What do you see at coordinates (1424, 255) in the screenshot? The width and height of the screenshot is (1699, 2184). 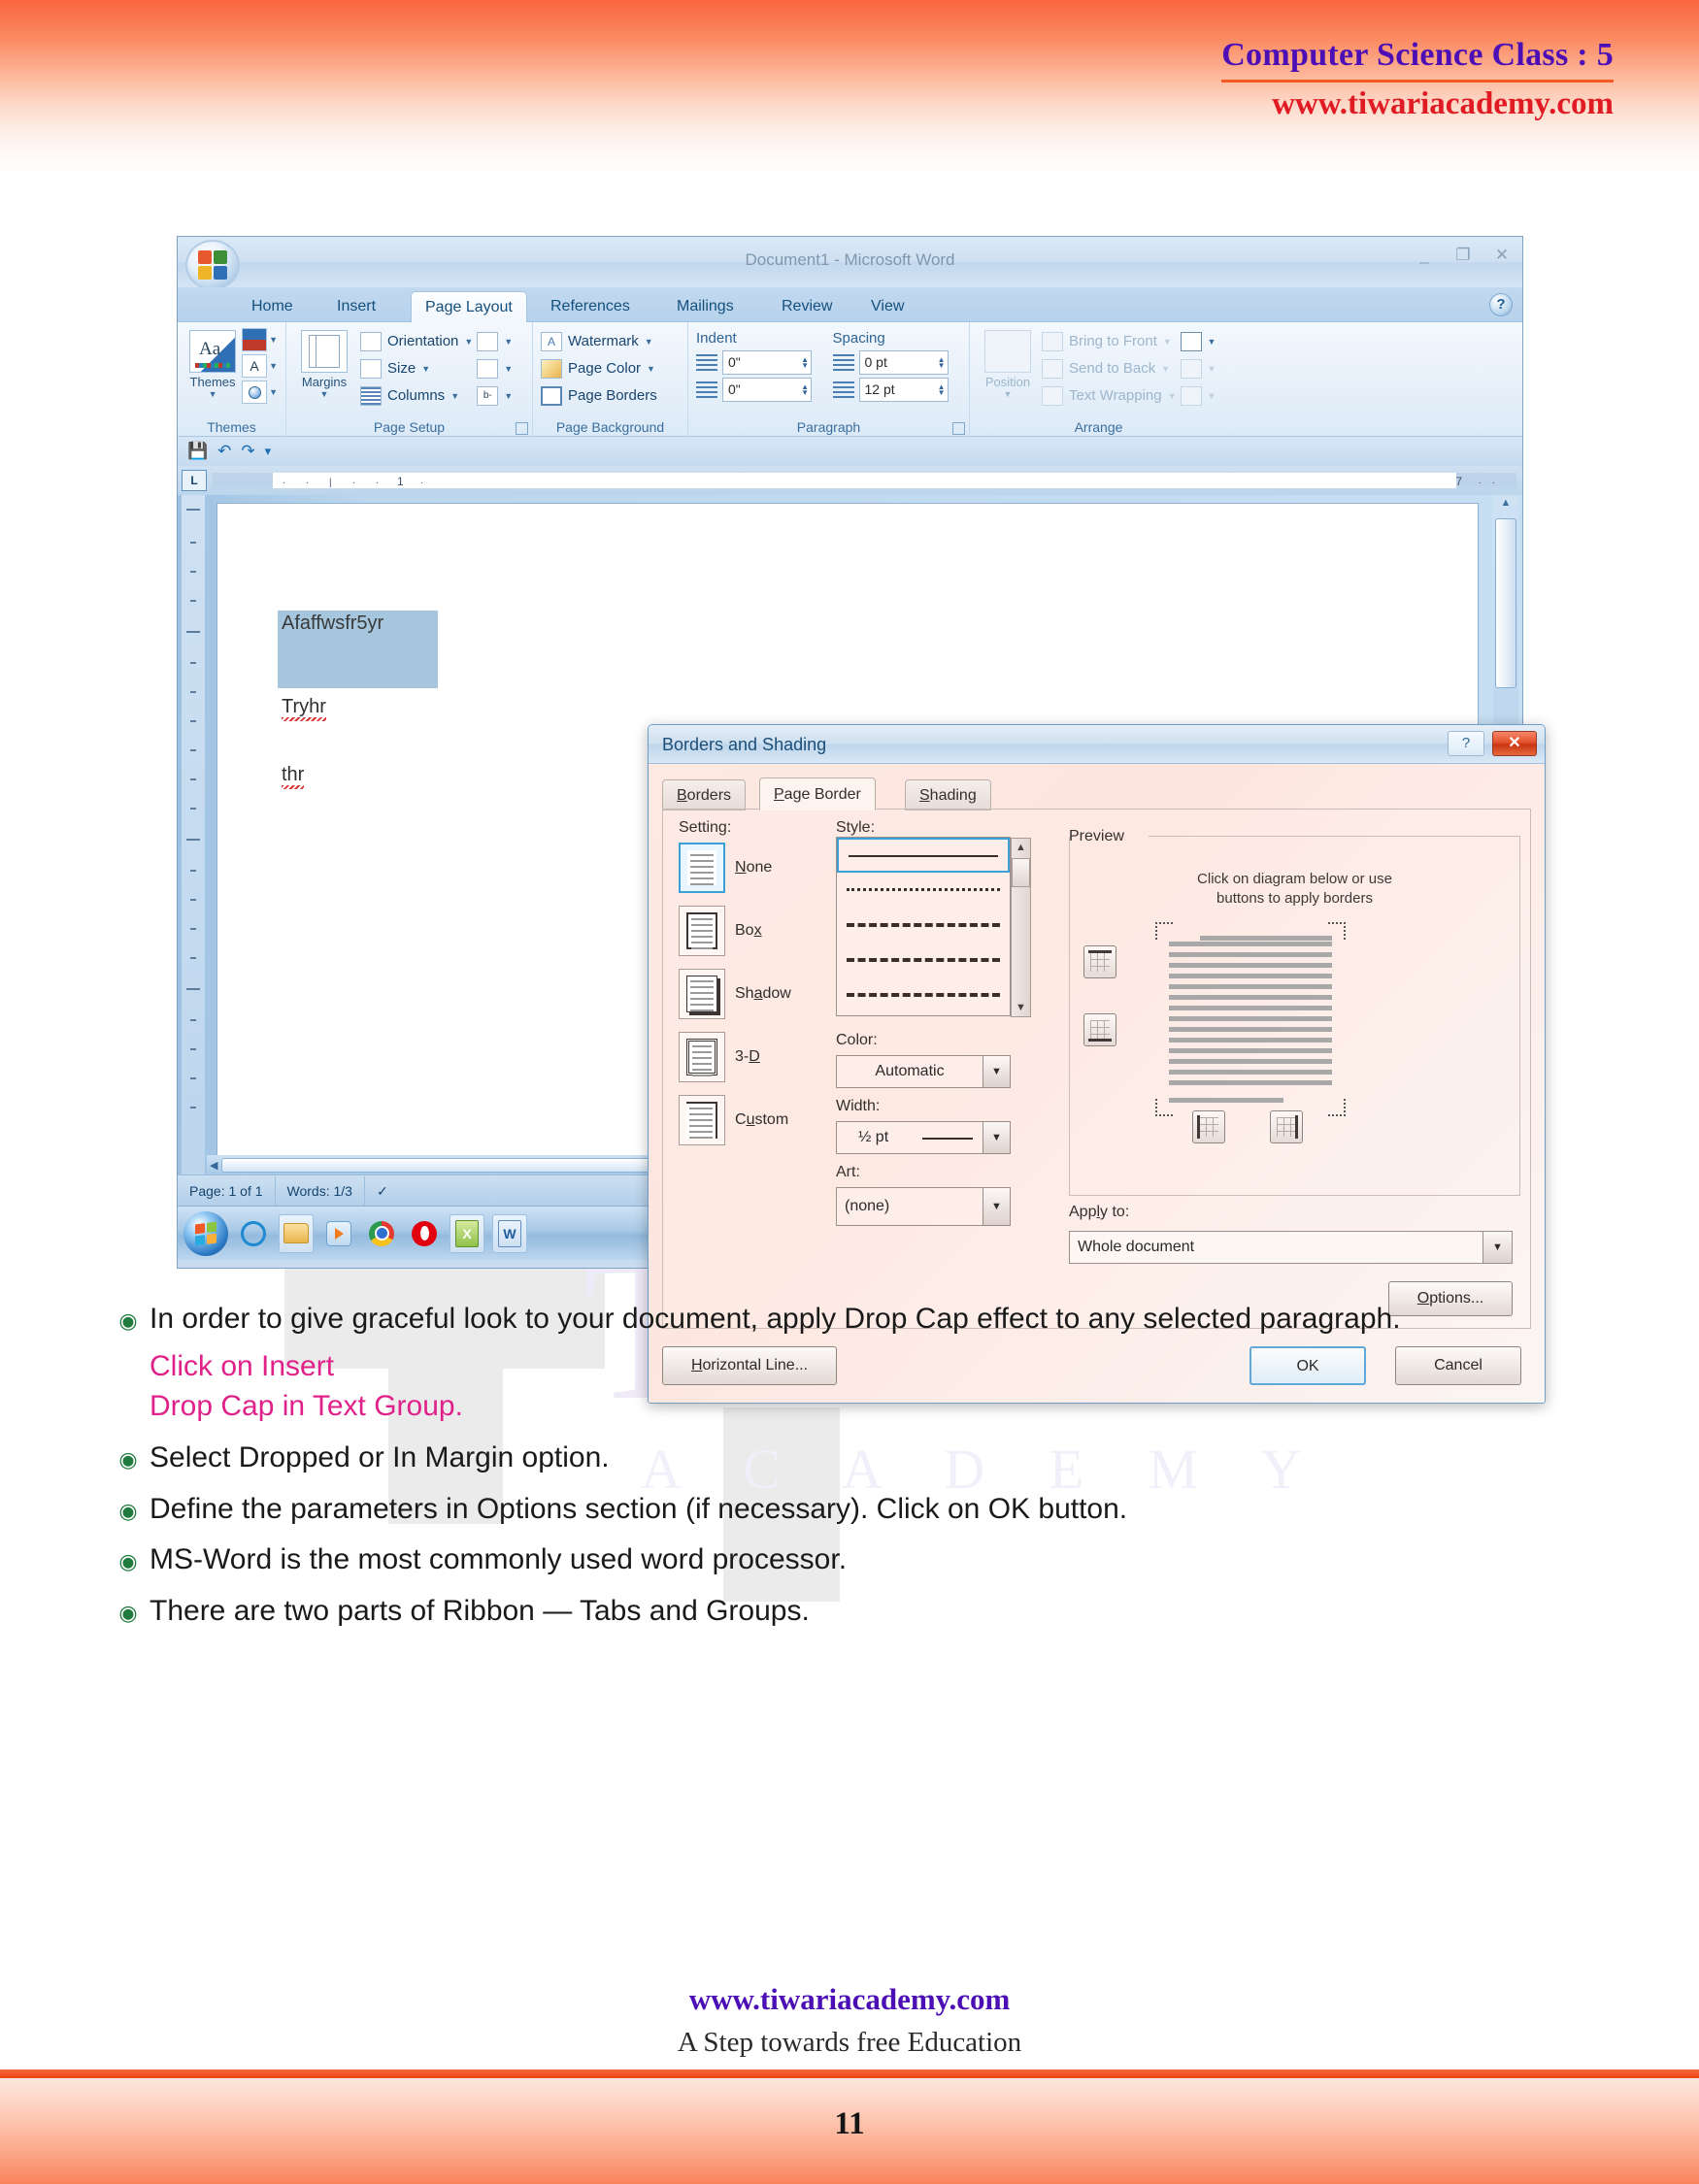 I see `minimize-icon: _` at bounding box center [1424, 255].